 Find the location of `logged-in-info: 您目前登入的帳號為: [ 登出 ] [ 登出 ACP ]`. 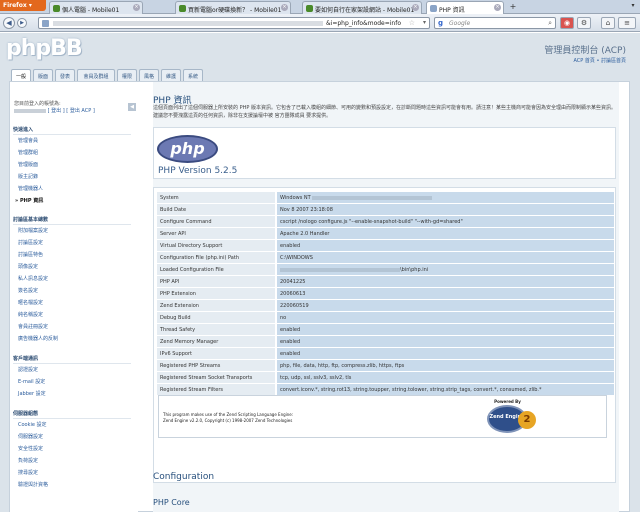

logged-in-info: 您目前登入的帳號為: [ 登出 ] [ 登出 ACP ] is located at coordinates (54, 108).